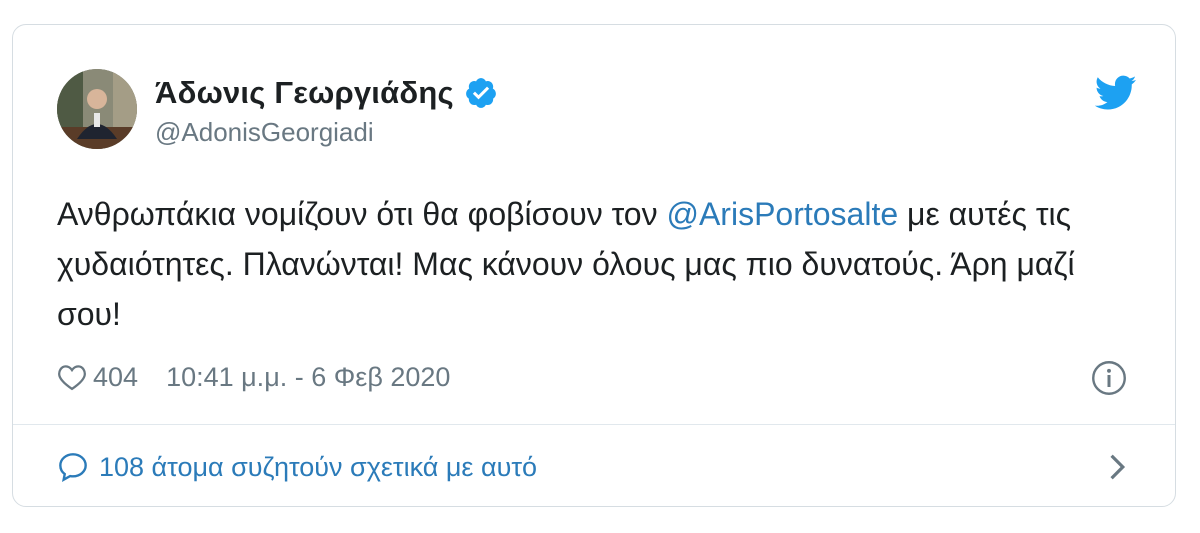 Image resolution: width=1200 pixels, height=533 pixels. Describe the element at coordinates (304, 93) in the screenshot. I see `display-name: Άδωνις Γεωργιάδης` at that location.